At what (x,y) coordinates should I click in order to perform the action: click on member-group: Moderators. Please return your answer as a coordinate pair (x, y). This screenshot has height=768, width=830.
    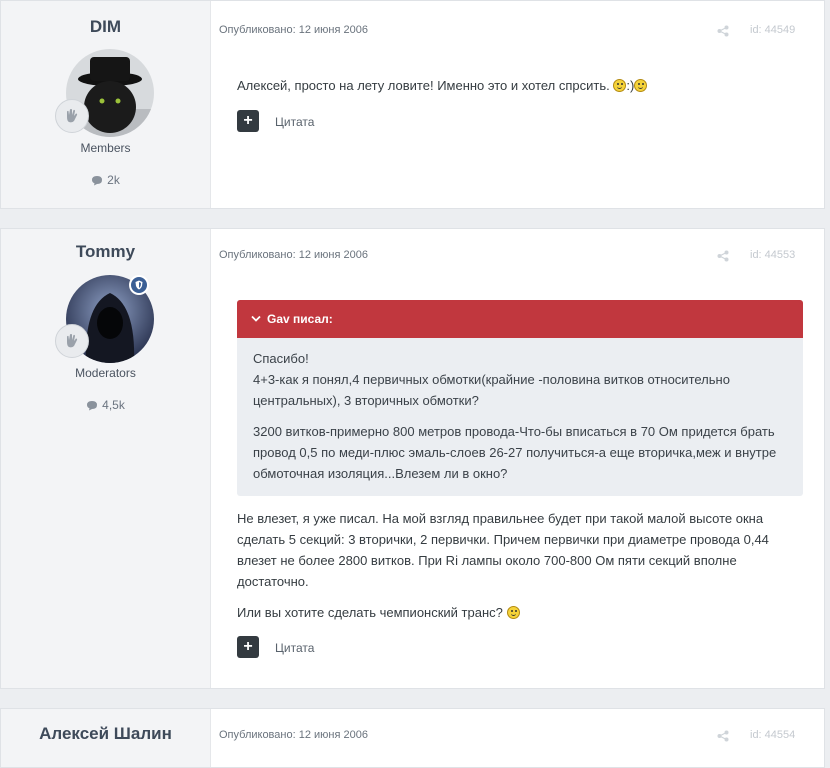
    Looking at the image, I should click on (105, 373).